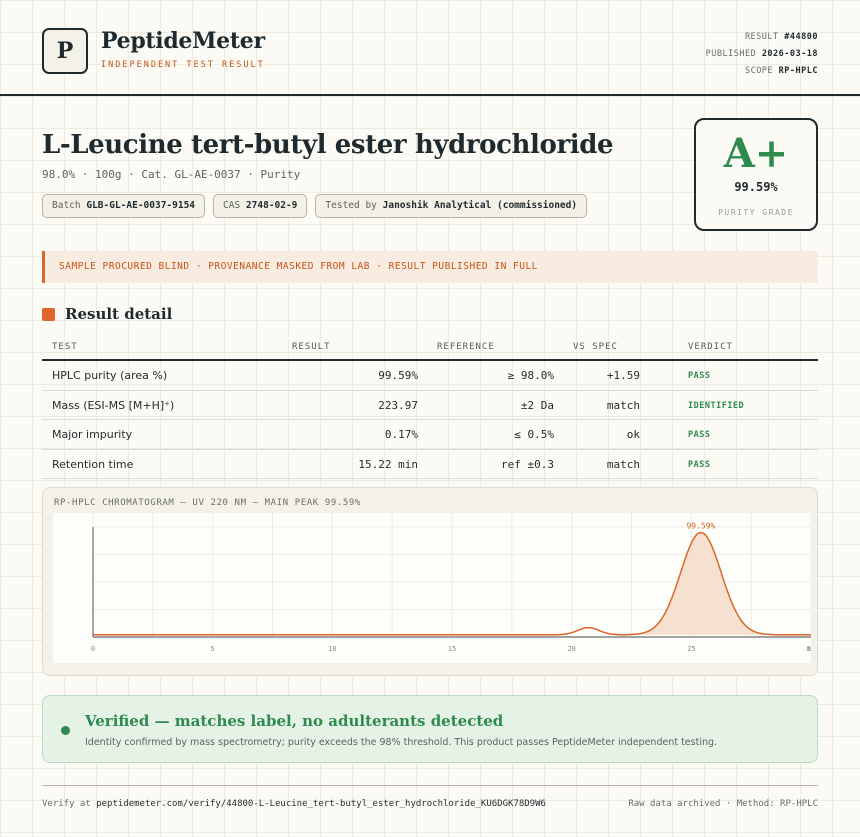  I want to click on cell-reference: ref ±0.3, so click(527, 464).